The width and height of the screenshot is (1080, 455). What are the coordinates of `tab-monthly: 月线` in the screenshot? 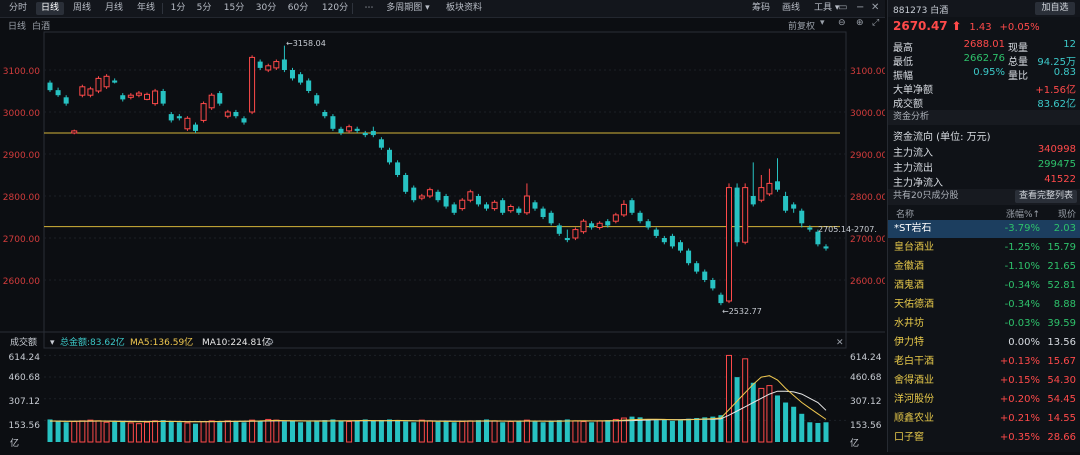 It's located at (114, 8).